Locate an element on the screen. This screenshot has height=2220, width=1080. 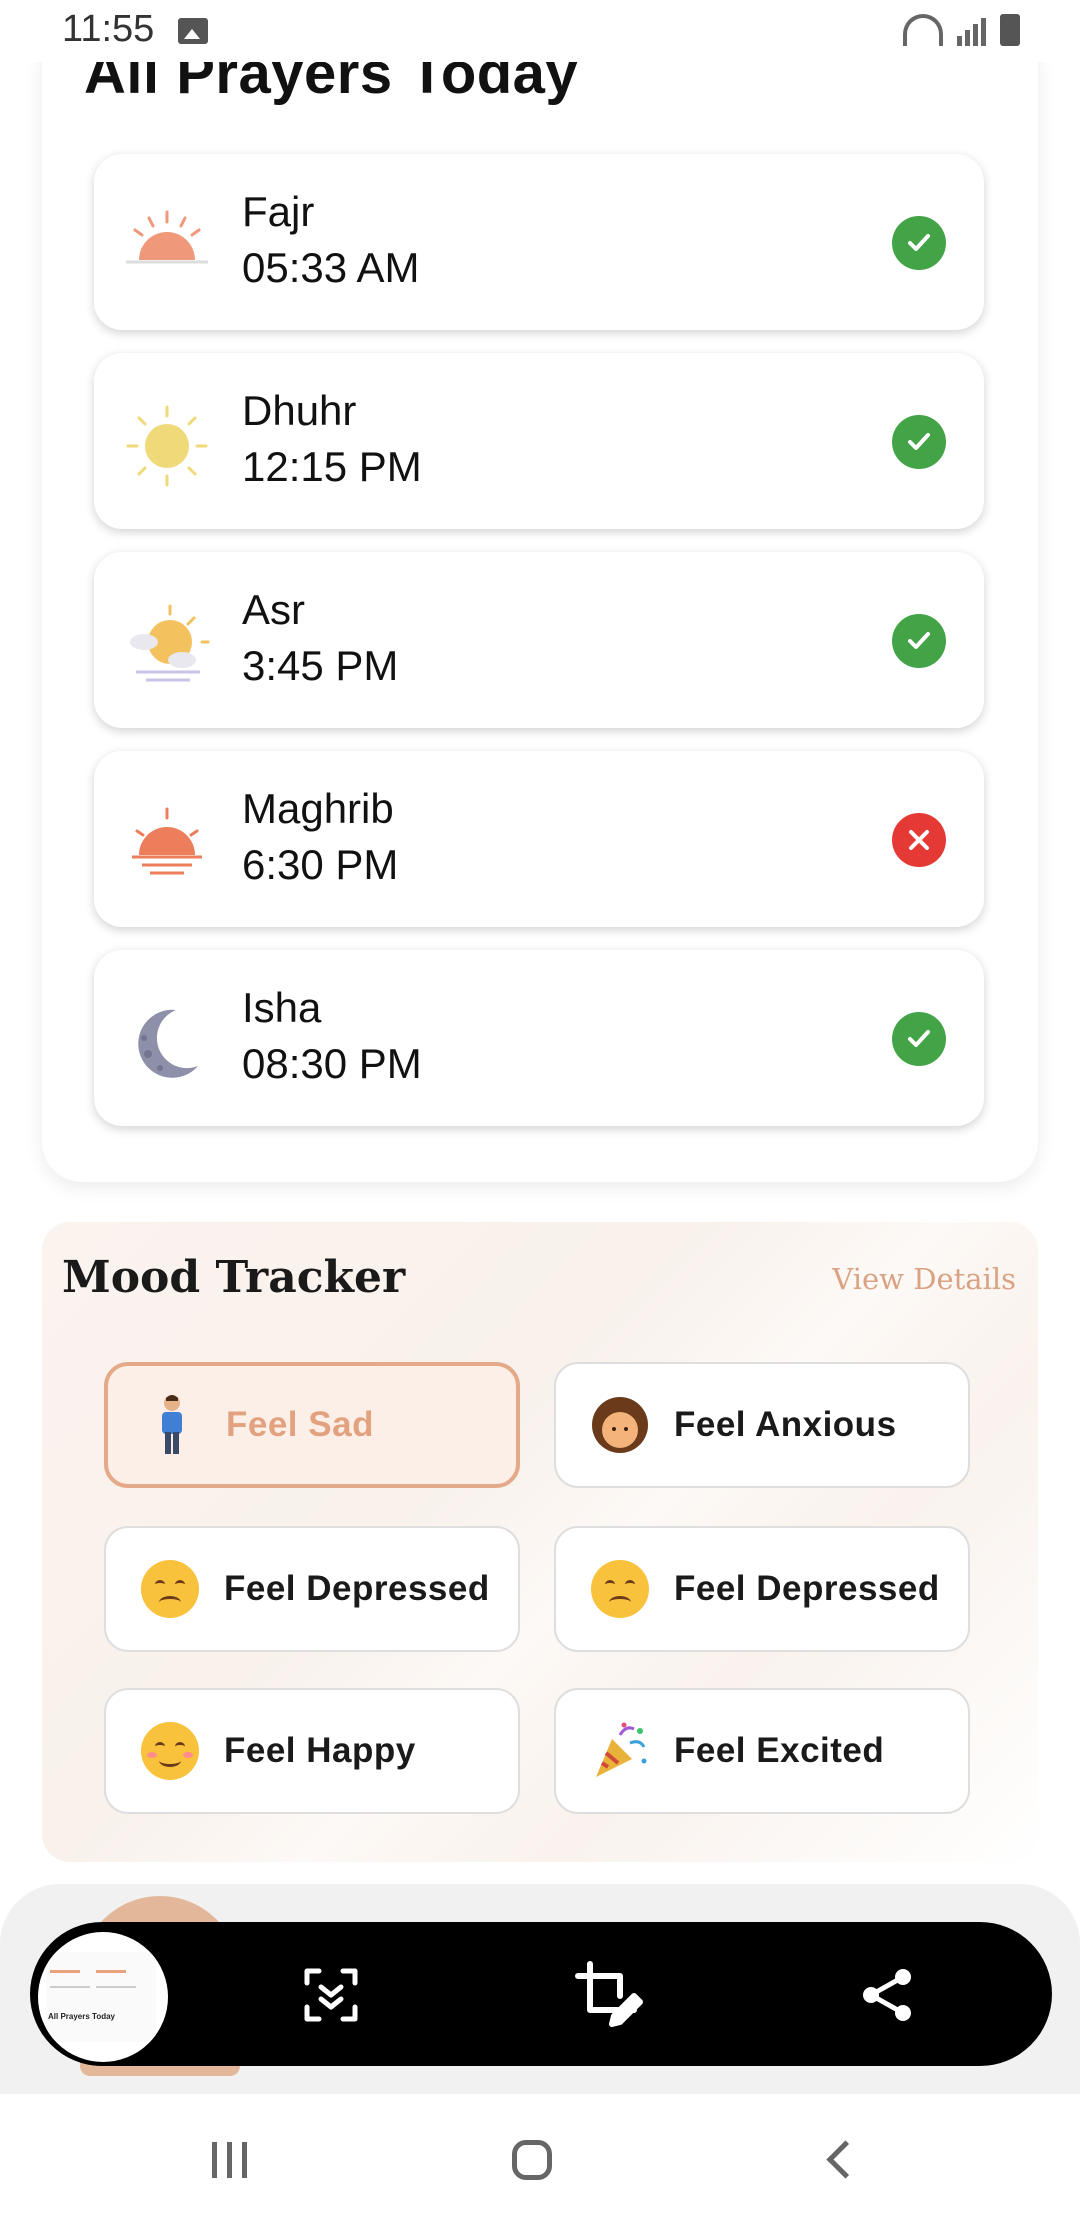
mood-option-feel-sad: Feel Sad is located at coordinates (312, 1425).